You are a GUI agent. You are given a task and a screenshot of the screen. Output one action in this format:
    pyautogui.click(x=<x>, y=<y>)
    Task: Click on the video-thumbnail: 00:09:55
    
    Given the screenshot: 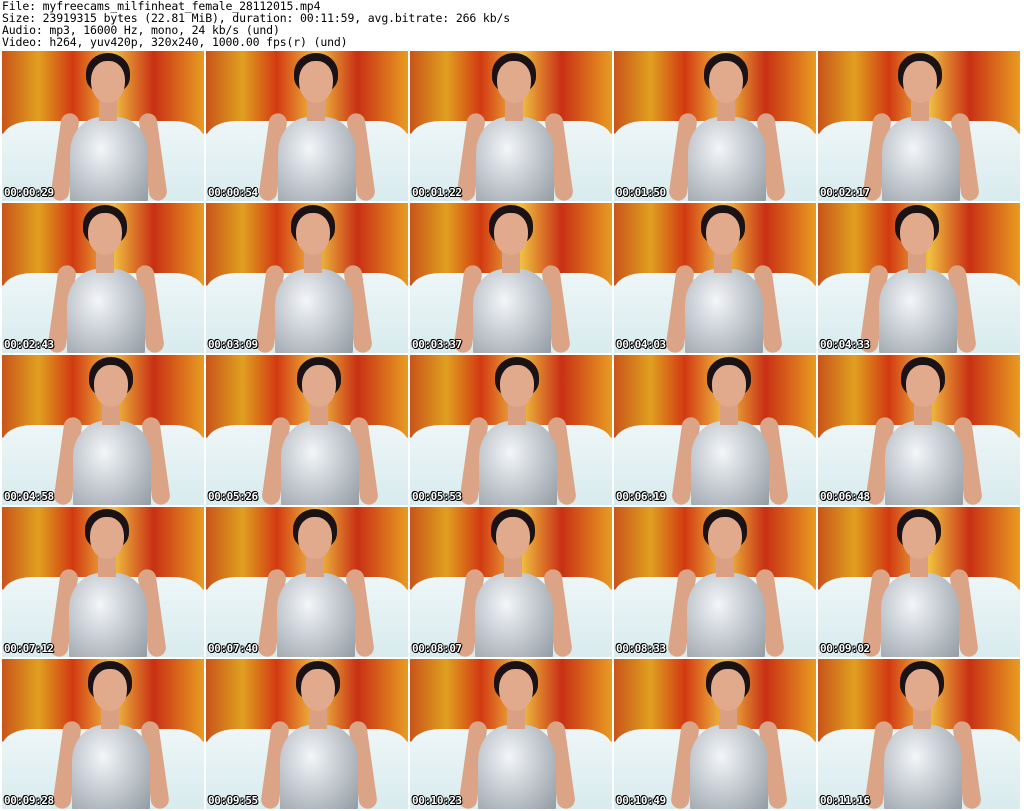 What is the action you would take?
    pyautogui.click(x=307, y=734)
    